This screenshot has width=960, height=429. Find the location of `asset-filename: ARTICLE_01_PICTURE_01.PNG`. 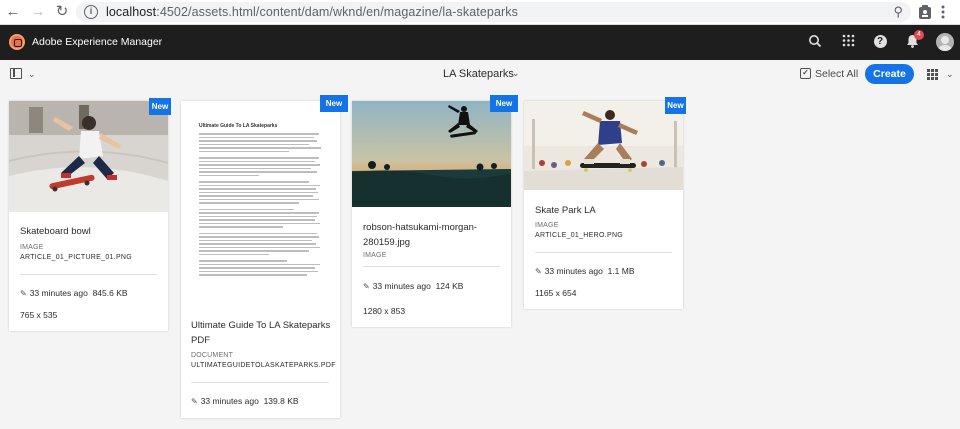

asset-filename: ARTICLE_01_PICTURE_01.PNG is located at coordinates (76, 257).